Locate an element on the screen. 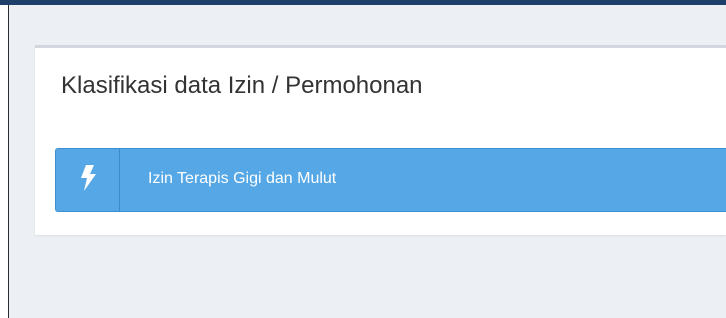 The height and width of the screenshot is (318, 726). permit-item-label: Izin Terapis Gigi dan Mulut is located at coordinates (242, 178).